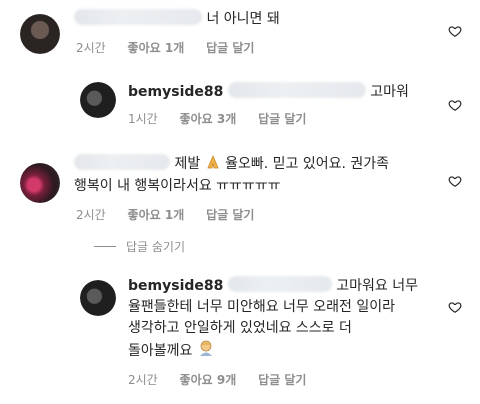 This screenshot has width=480, height=404. What do you see at coordinates (206, 351) in the screenshot?
I see `person-emoji` at bounding box center [206, 351].